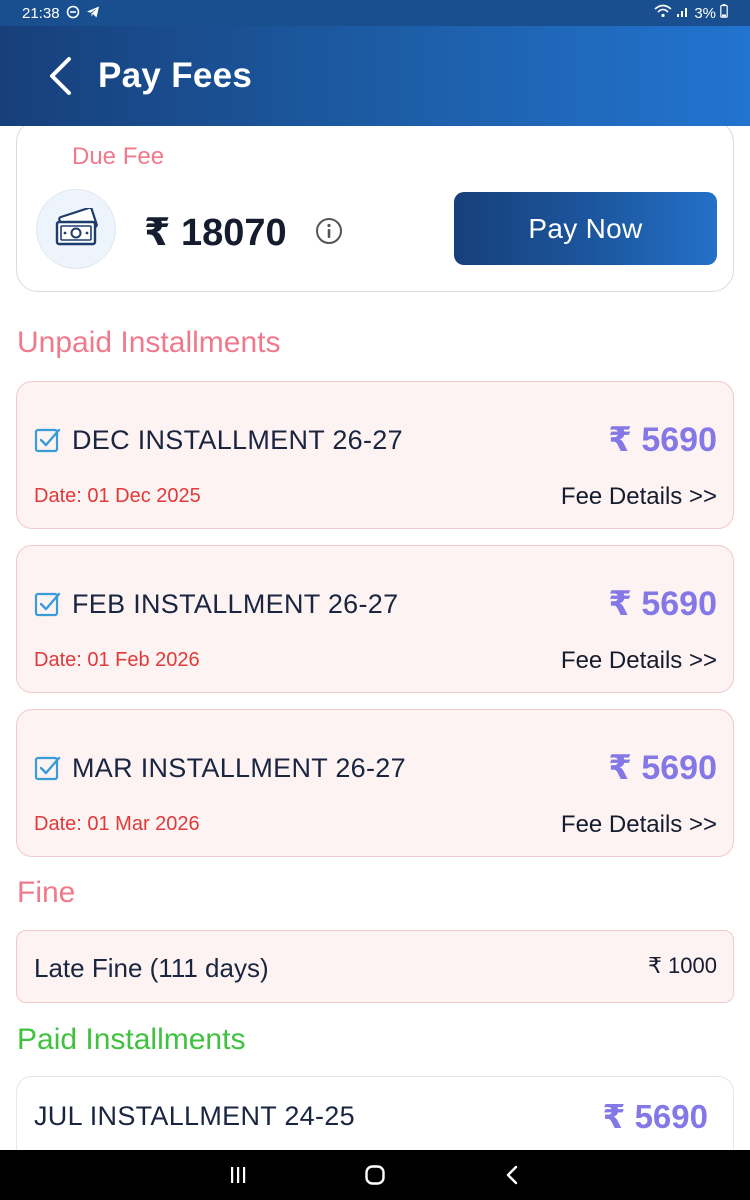 This screenshot has width=750, height=1200. Describe the element at coordinates (76, 229) in the screenshot. I see `money-icon` at that location.